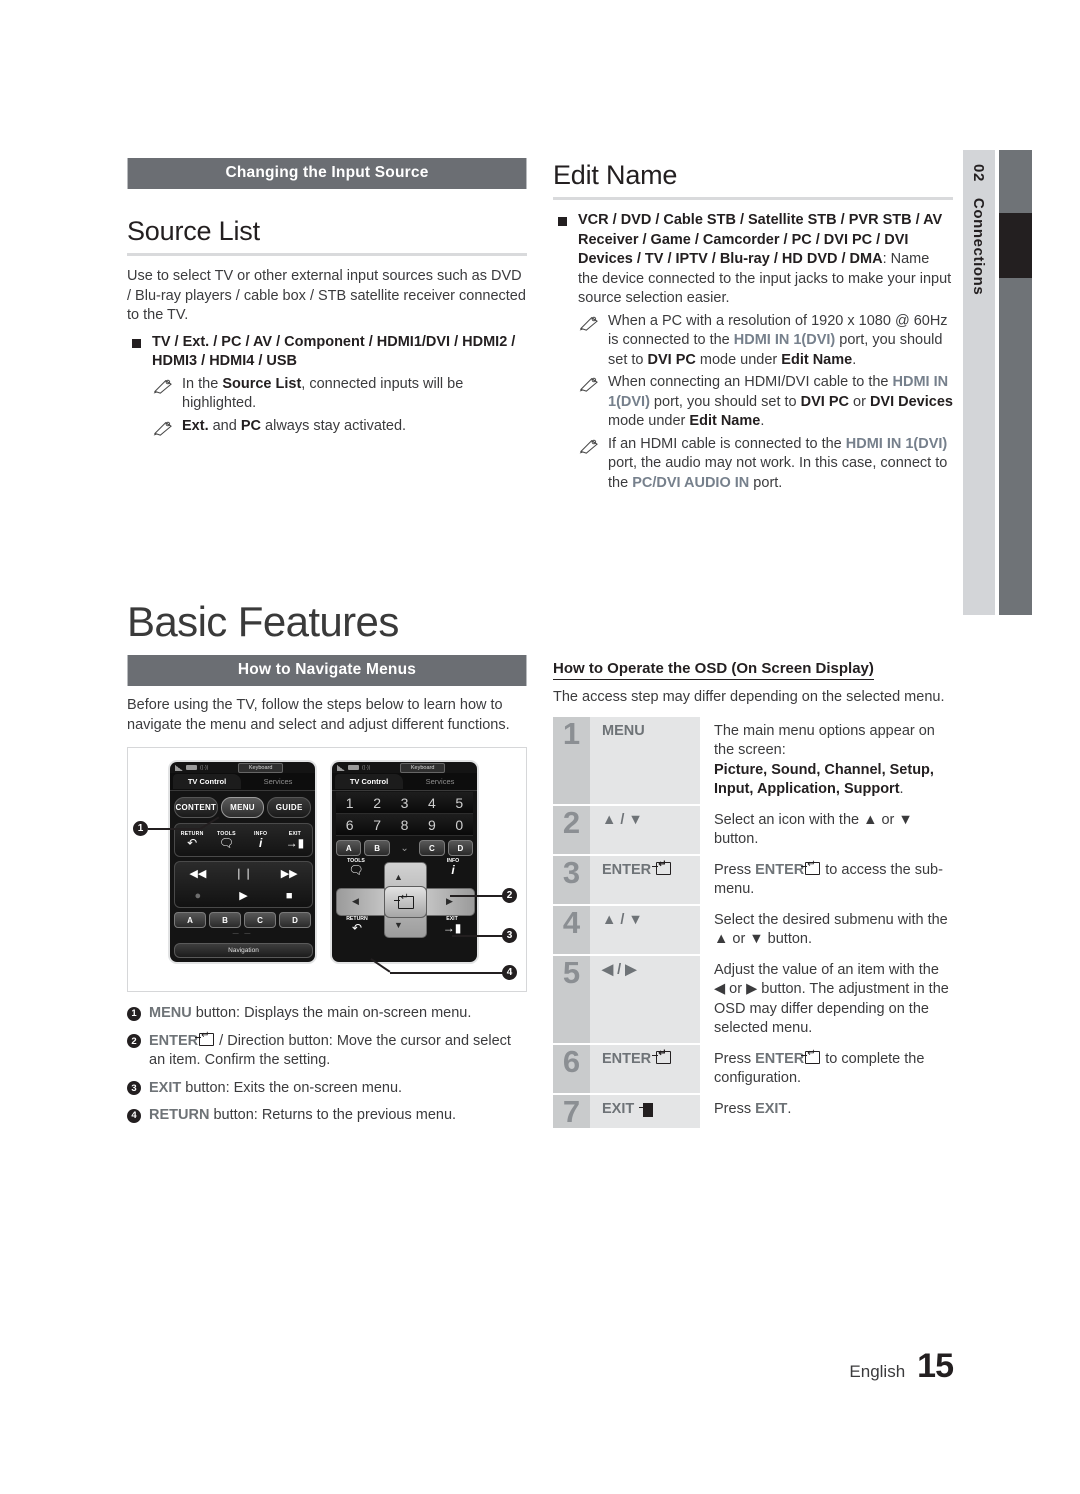 This screenshot has height=1494, width=1080. Describe the element at coordinates (198, 896) in the screenshot. I see `record-icon: ●` at that location.